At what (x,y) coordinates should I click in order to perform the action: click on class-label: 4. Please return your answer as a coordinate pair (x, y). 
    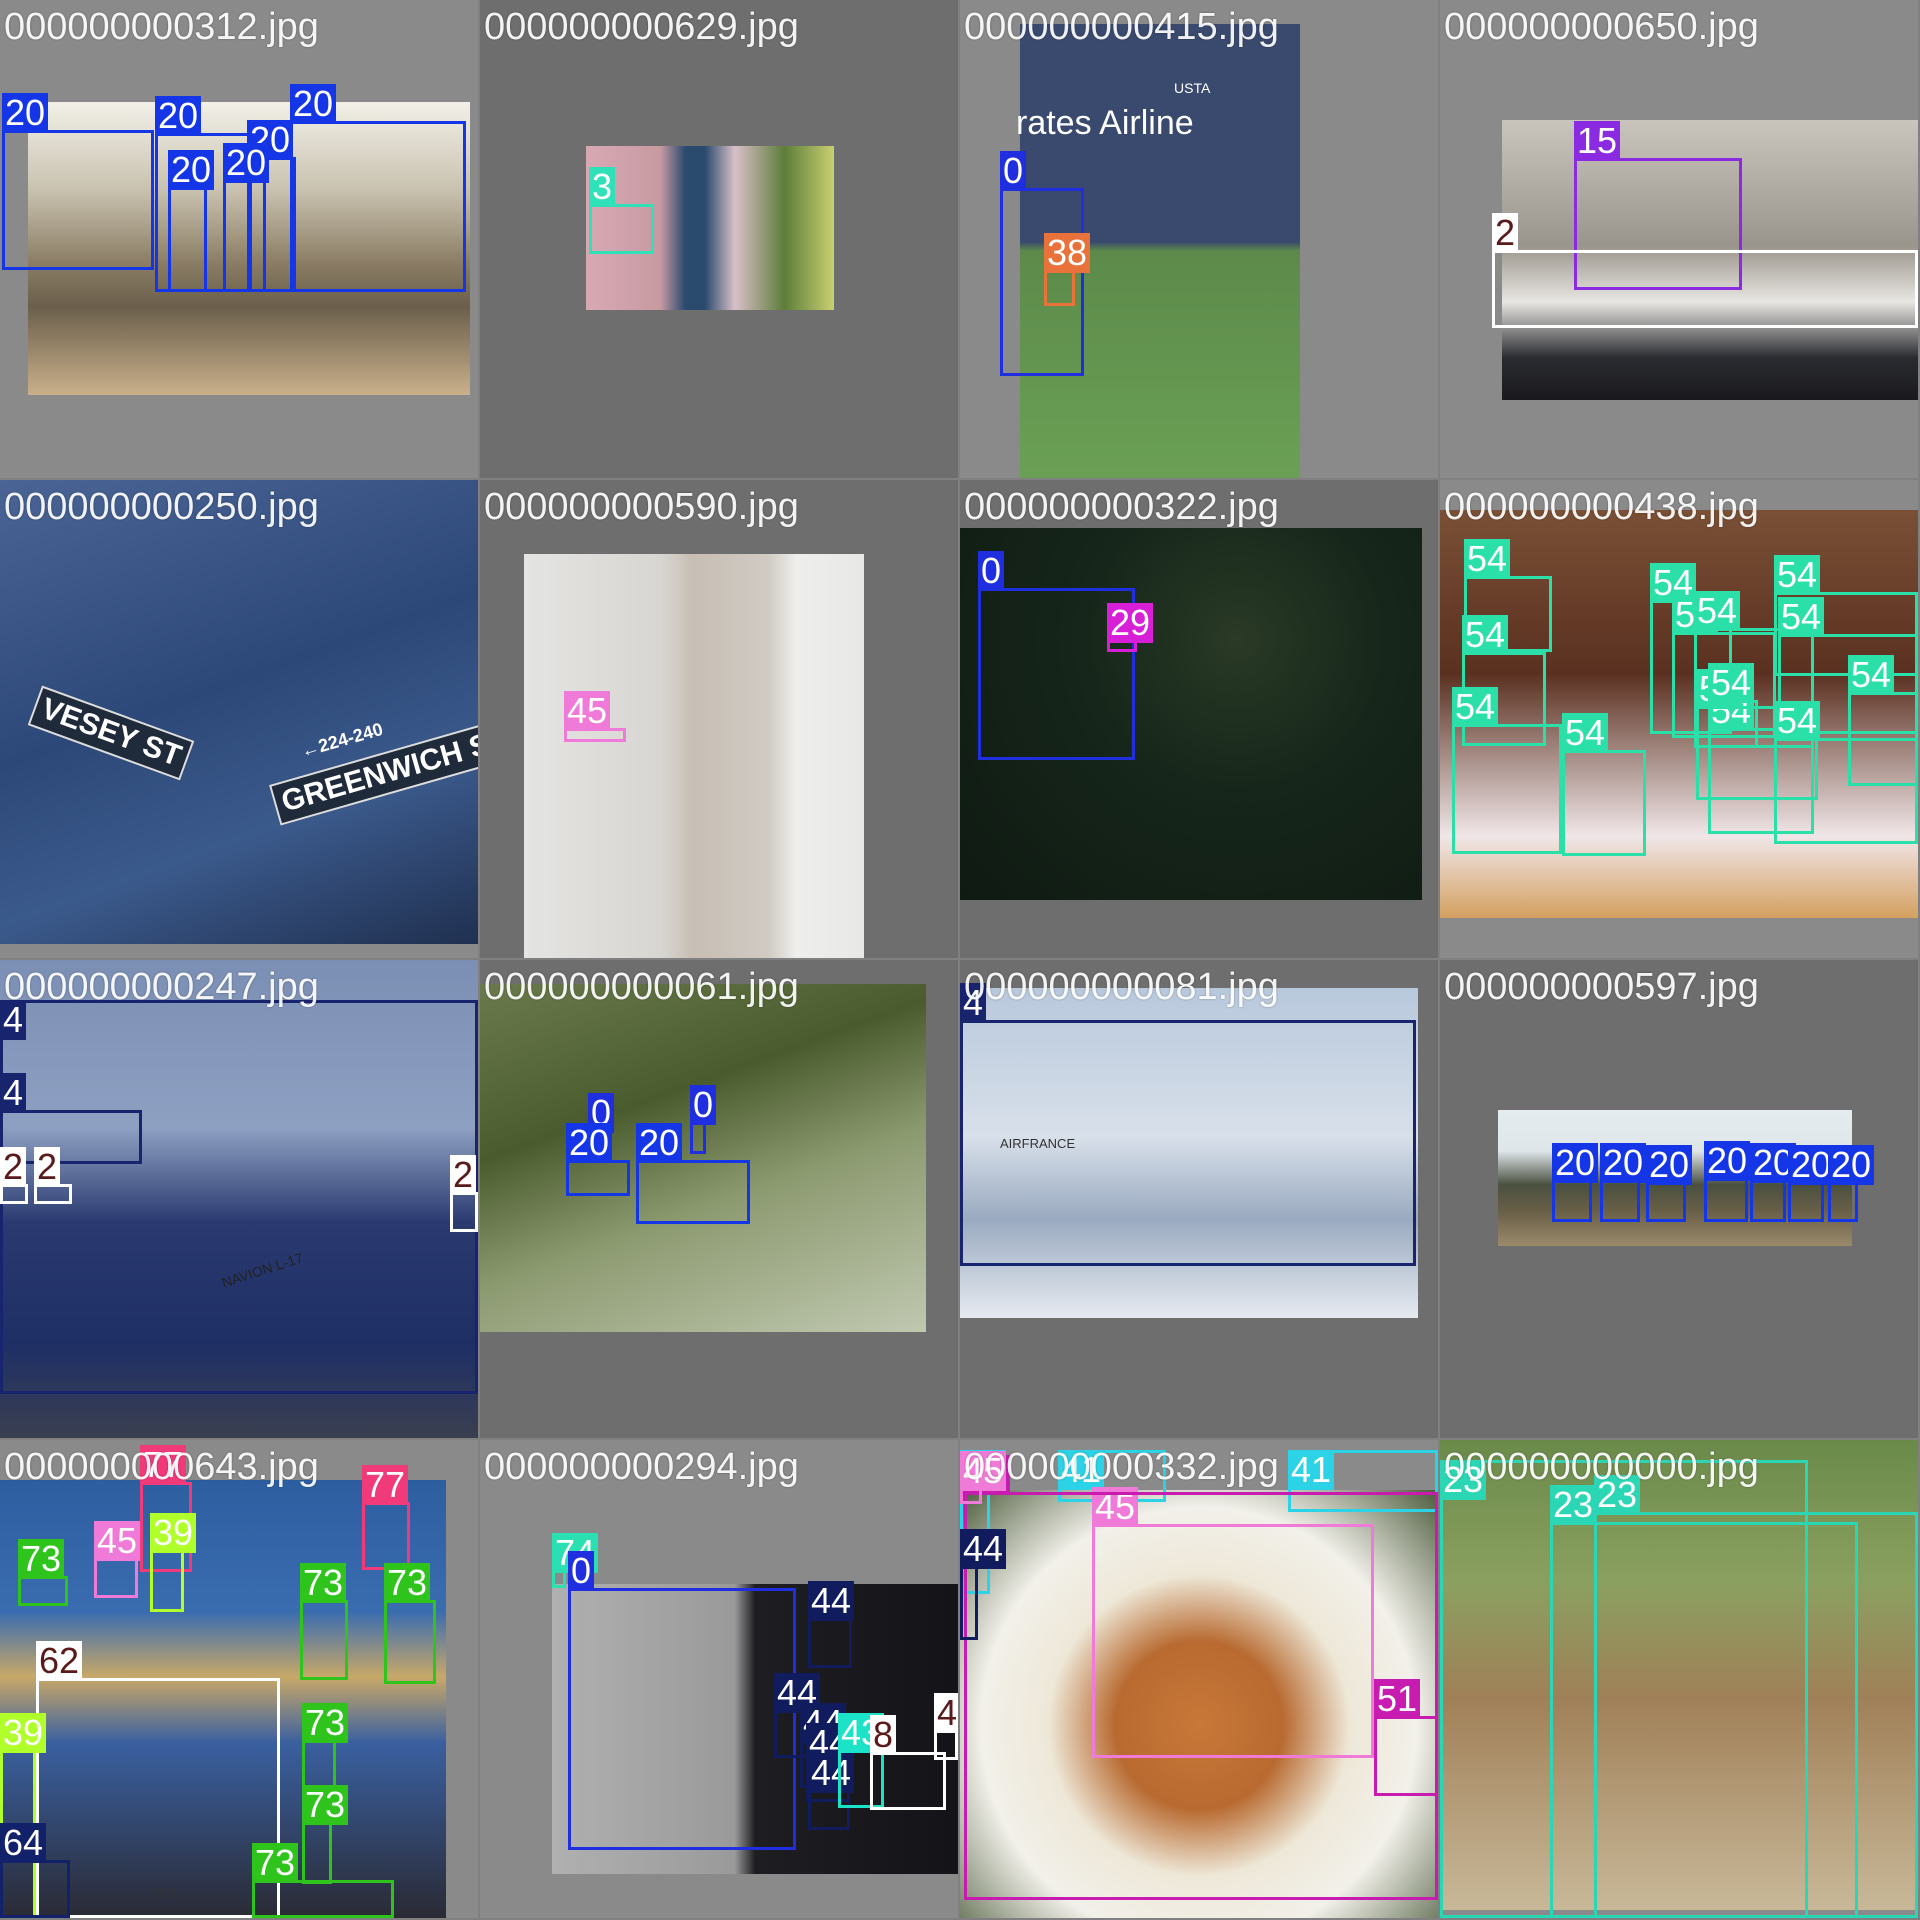
    Looking at the image, I should click on (13, 1093).